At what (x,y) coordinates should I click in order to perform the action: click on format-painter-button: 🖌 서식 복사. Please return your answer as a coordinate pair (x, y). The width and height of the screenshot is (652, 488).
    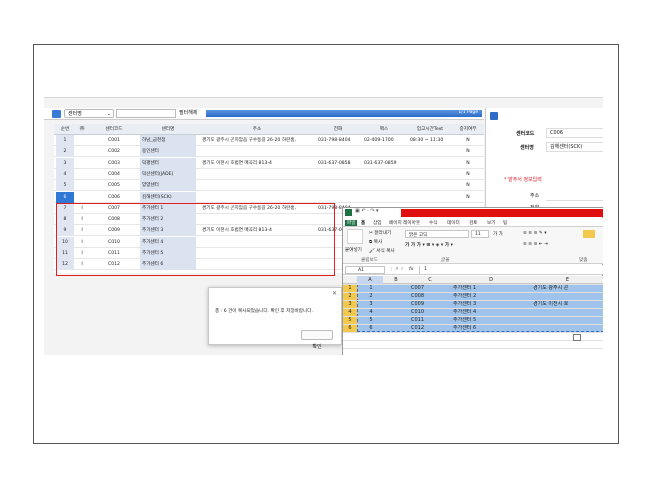
    Looking at the image, I should click on (382, 251).